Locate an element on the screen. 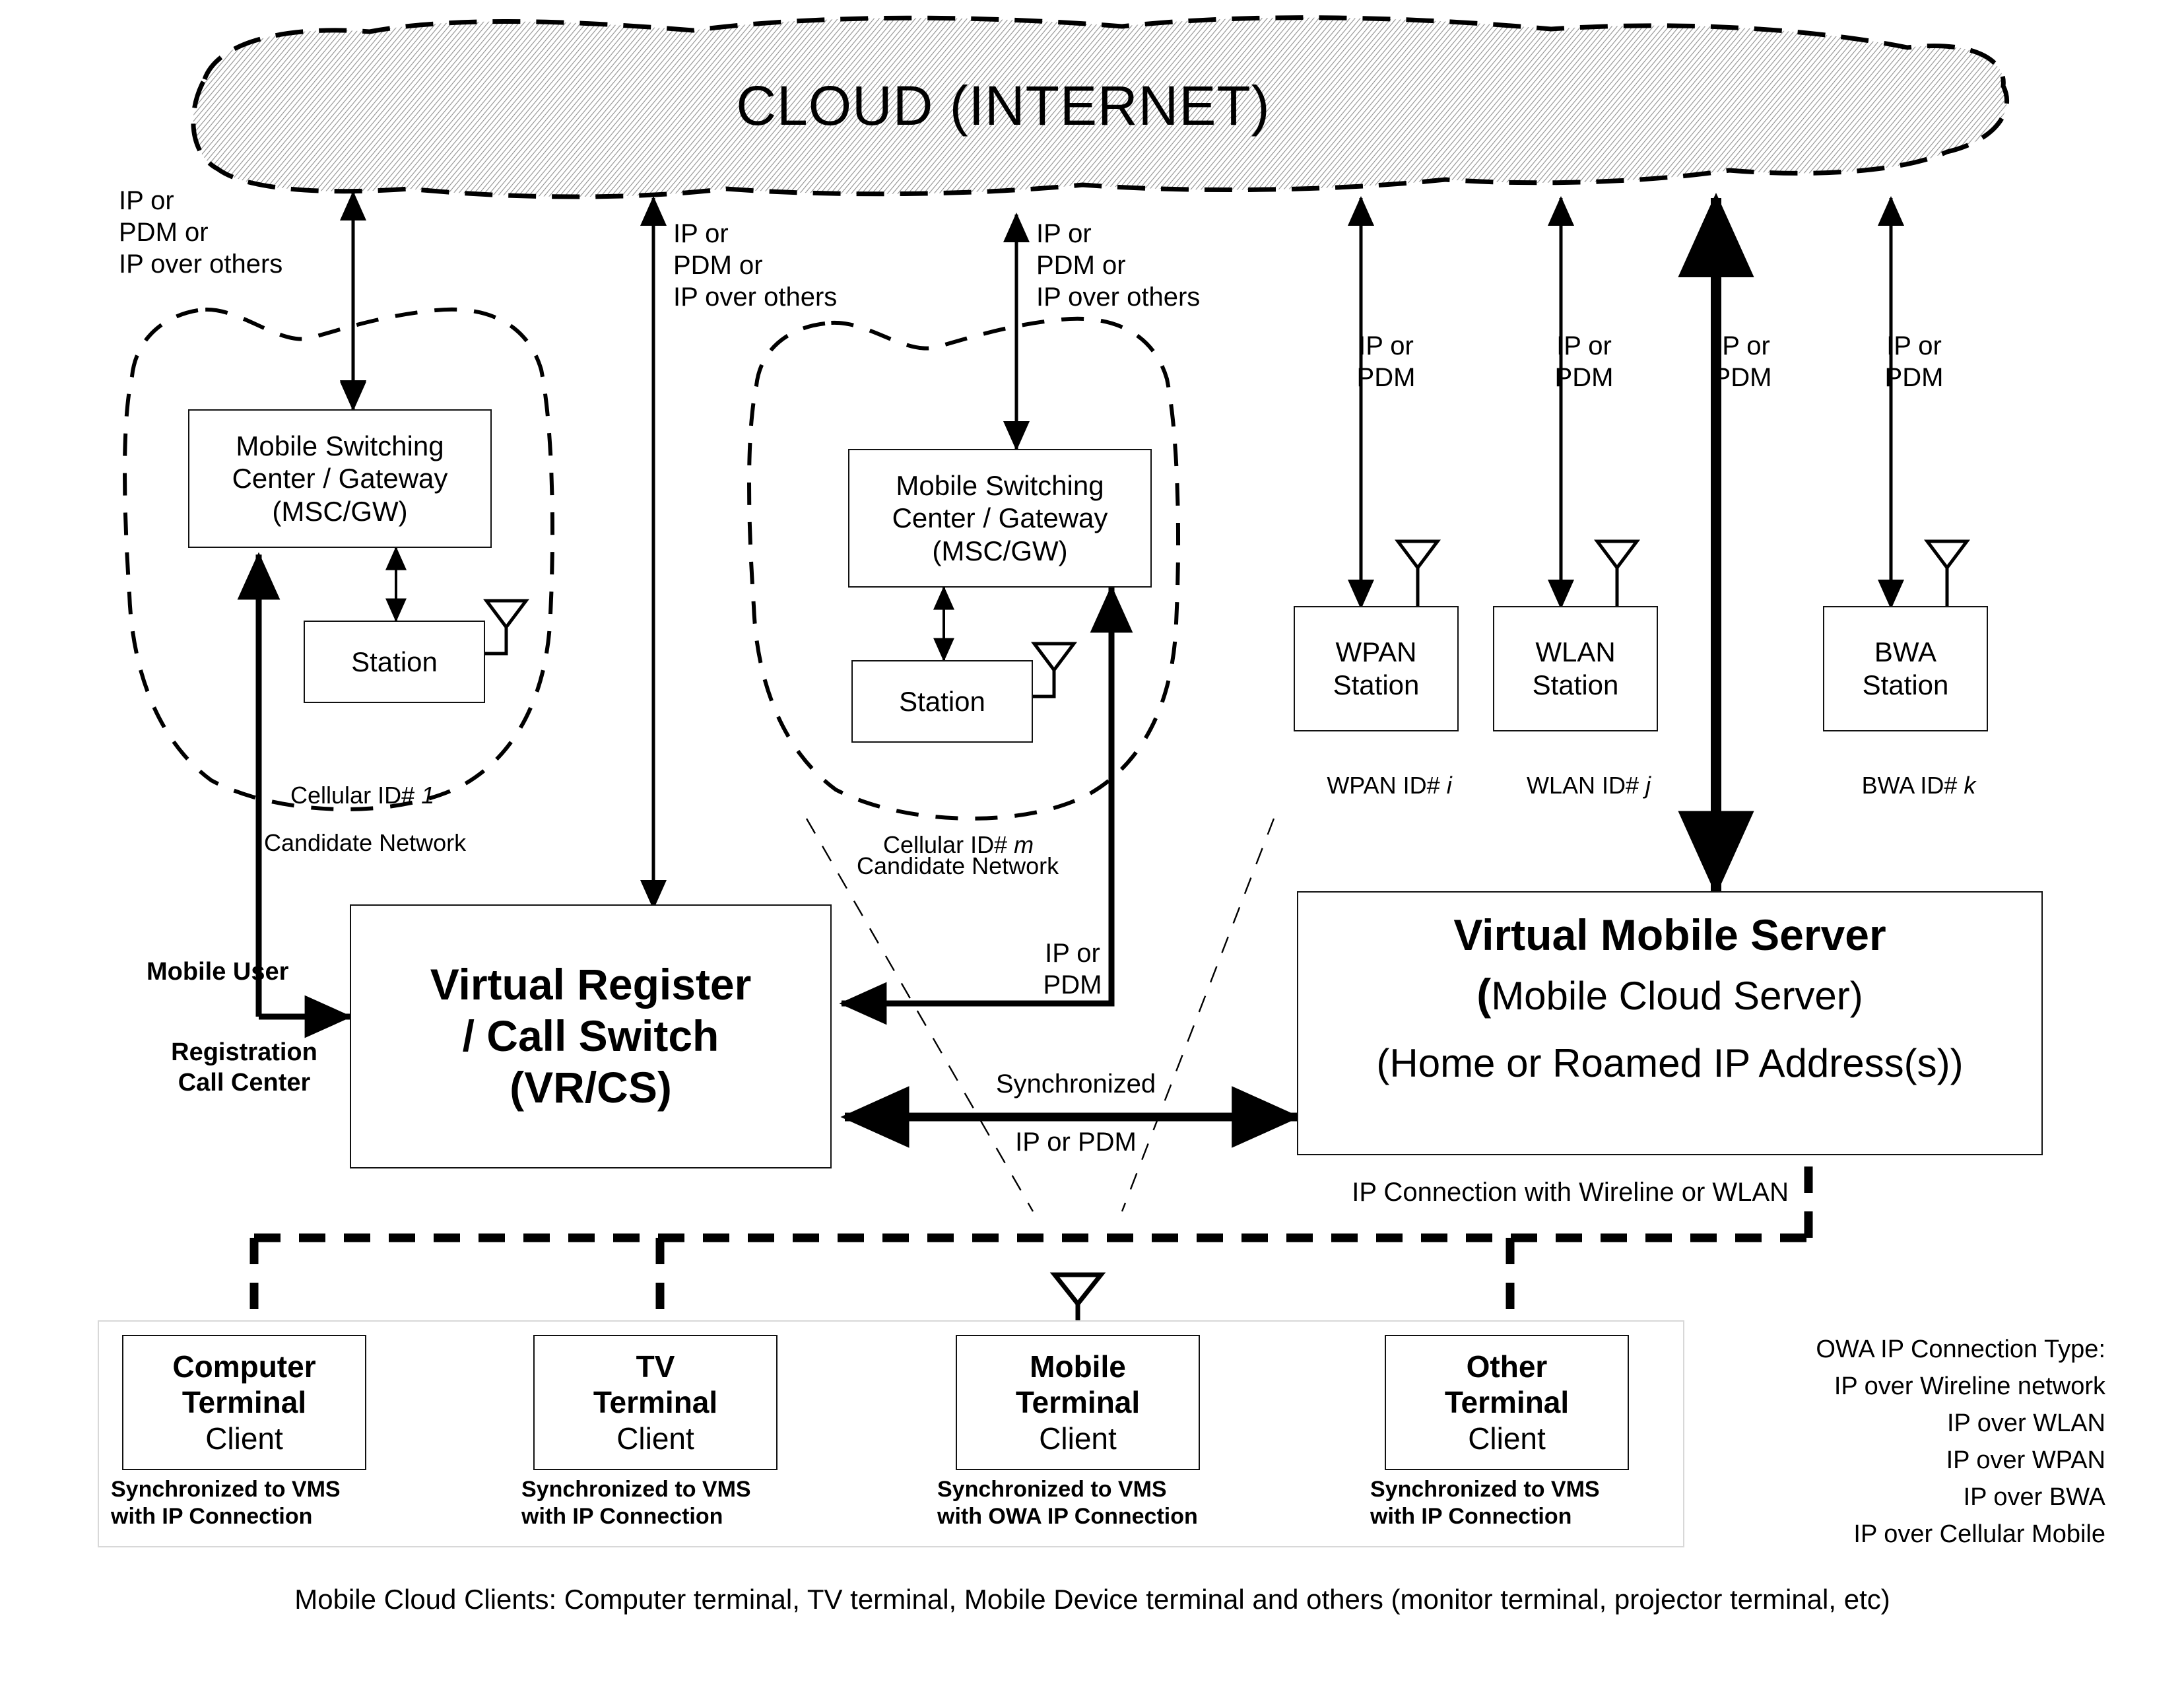 This screenshot has width=2184, height=1690. wlan-id-label: WLAN ID# j is located at coordinates (1588, 785).